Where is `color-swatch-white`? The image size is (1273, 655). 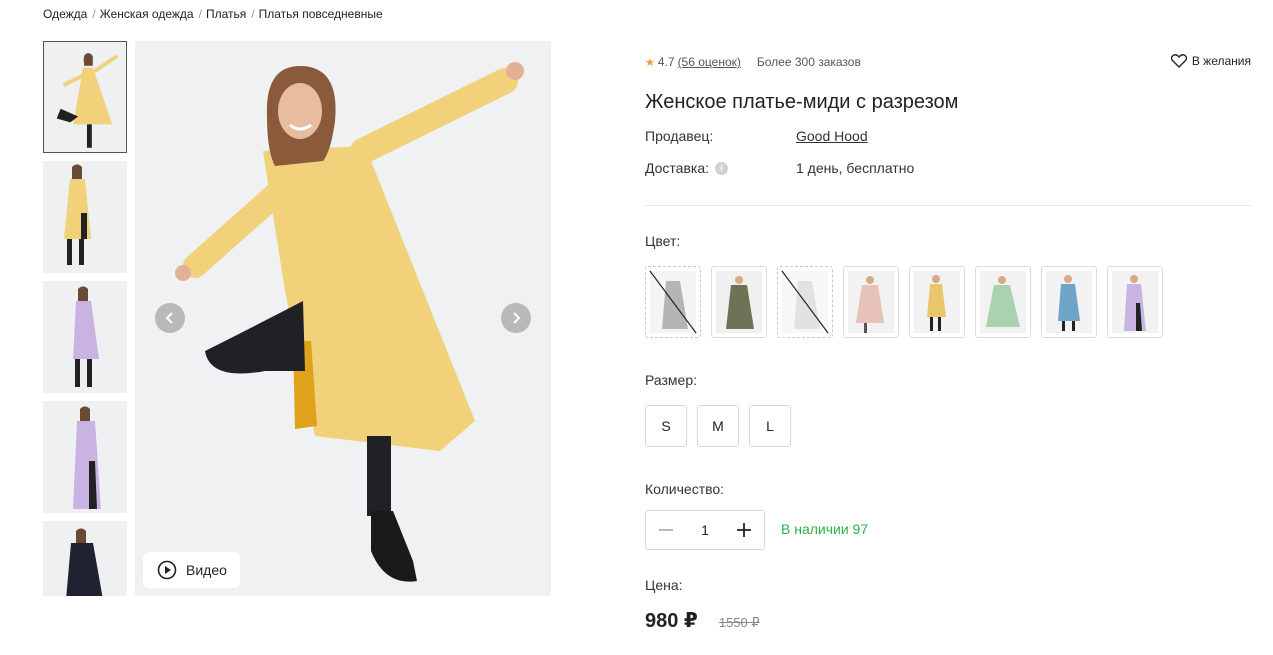 color-swatch-white is located at coordinates (805, 302).